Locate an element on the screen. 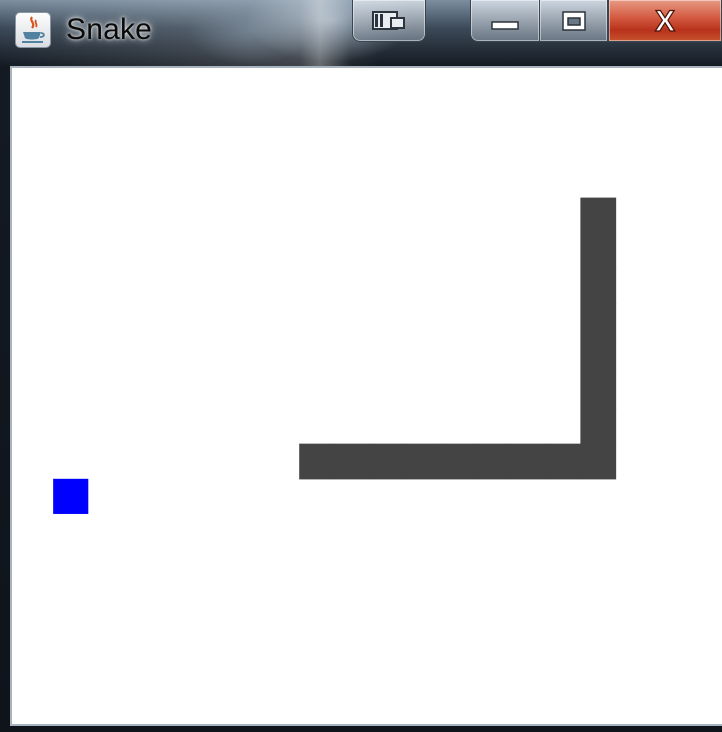  minimize-button is located at coordinates (505, 21).